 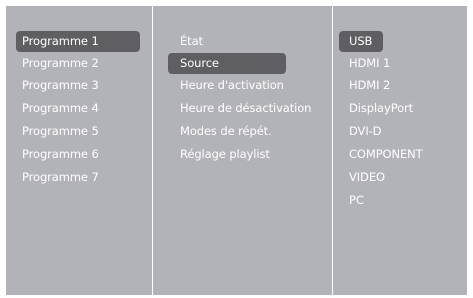 I want to click on menu-item-source-dvi-d: DVI-D, so click(x=365, y=131).